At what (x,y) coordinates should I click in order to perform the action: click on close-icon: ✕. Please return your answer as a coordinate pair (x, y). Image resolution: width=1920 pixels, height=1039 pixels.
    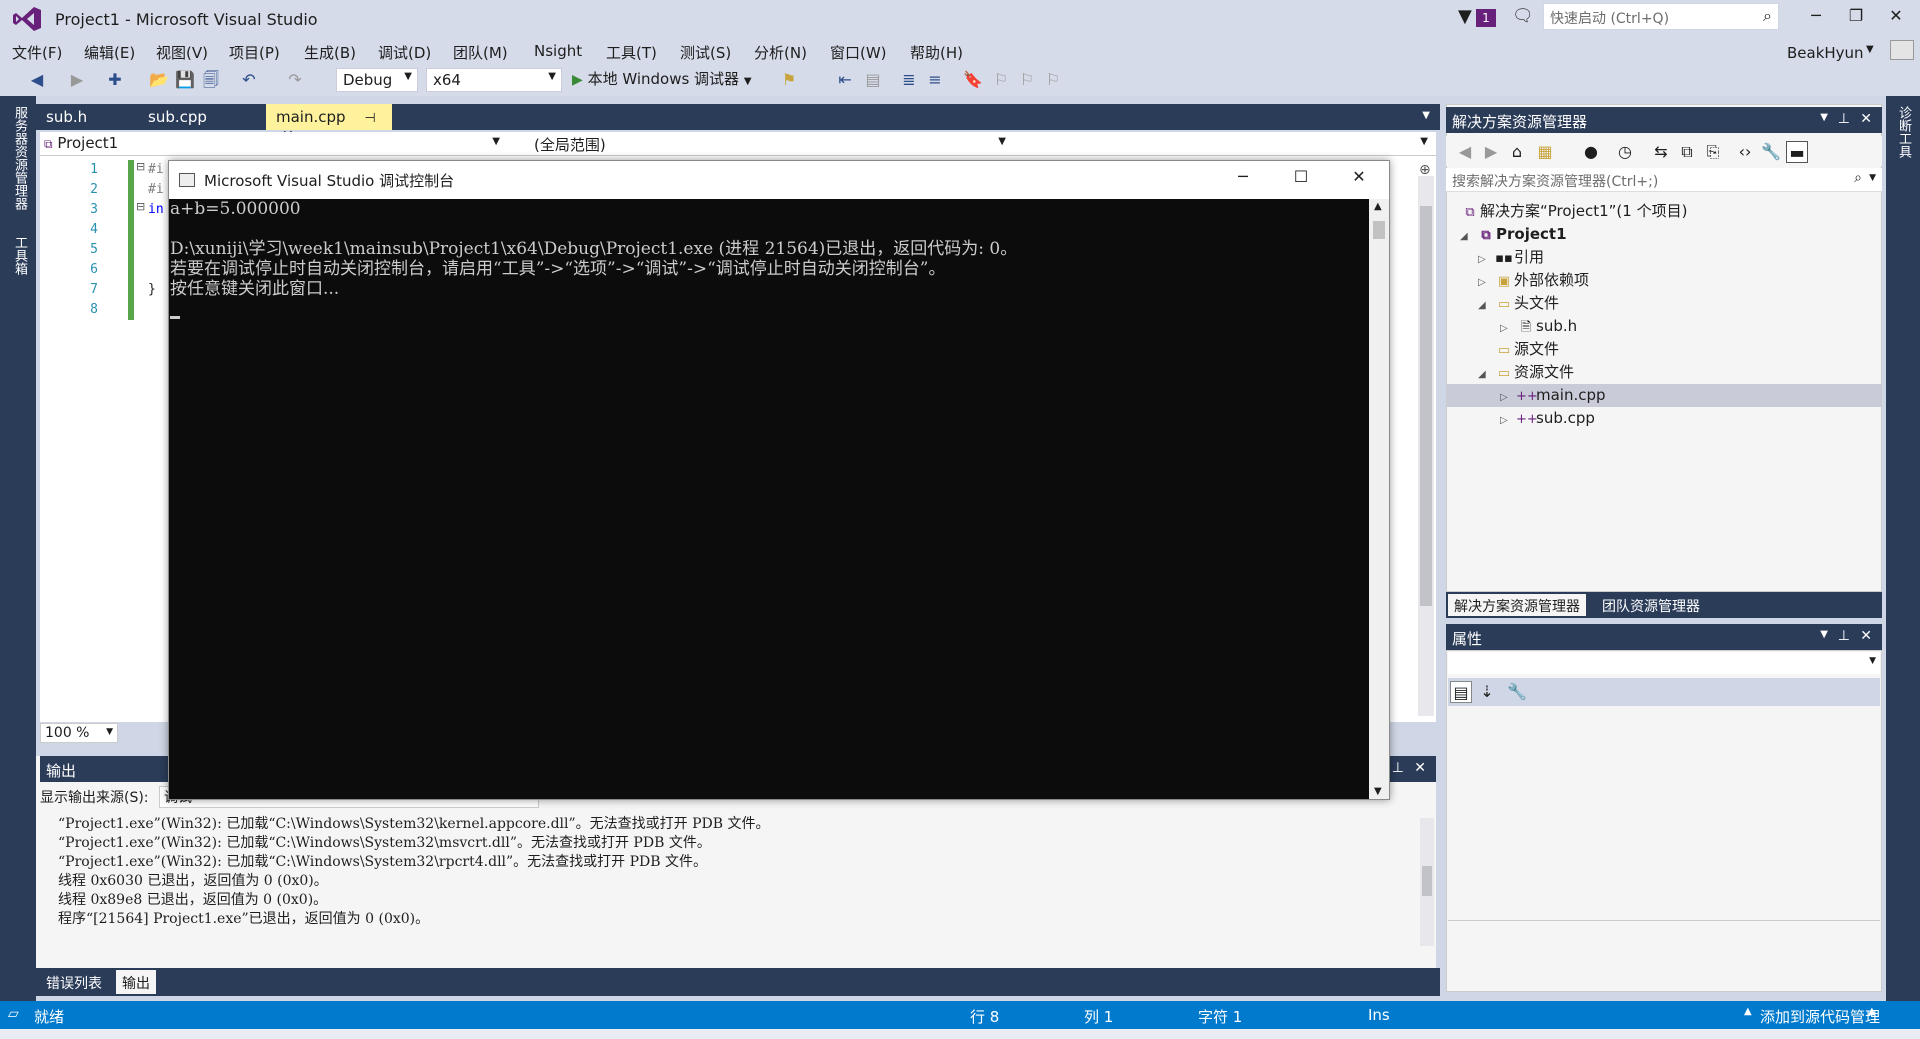
    Looking at the image, I should click on (1866, 636).